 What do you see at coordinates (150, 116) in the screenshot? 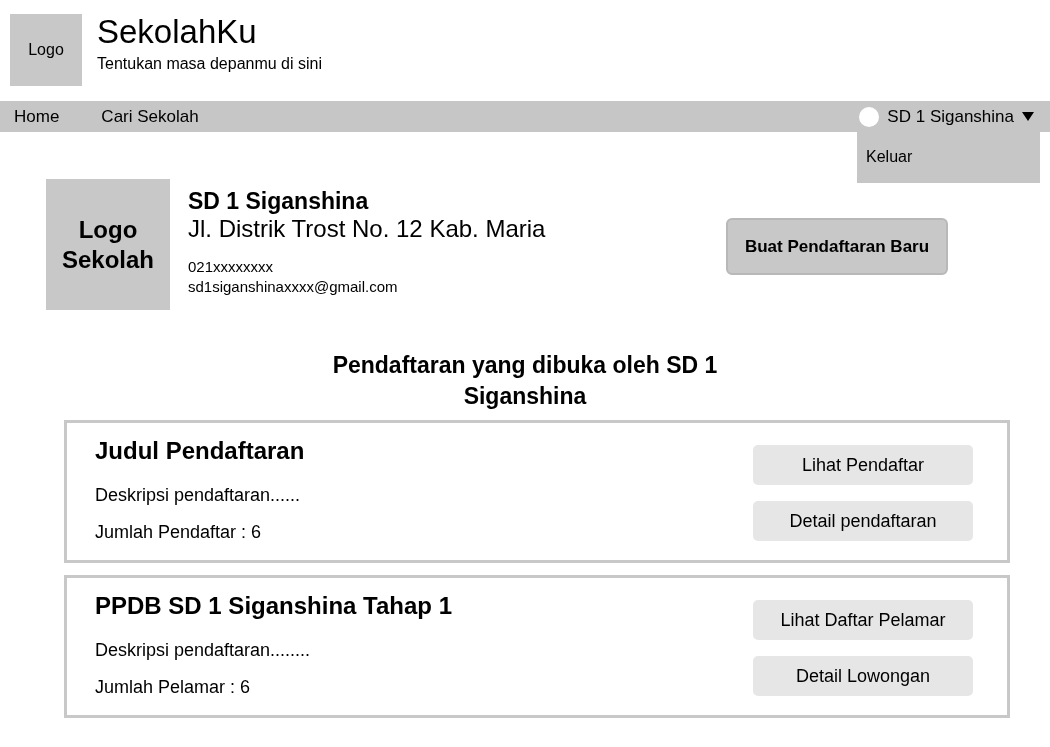
I see `nav-link: Cari Sekolah` at bounding box center [150, 116].